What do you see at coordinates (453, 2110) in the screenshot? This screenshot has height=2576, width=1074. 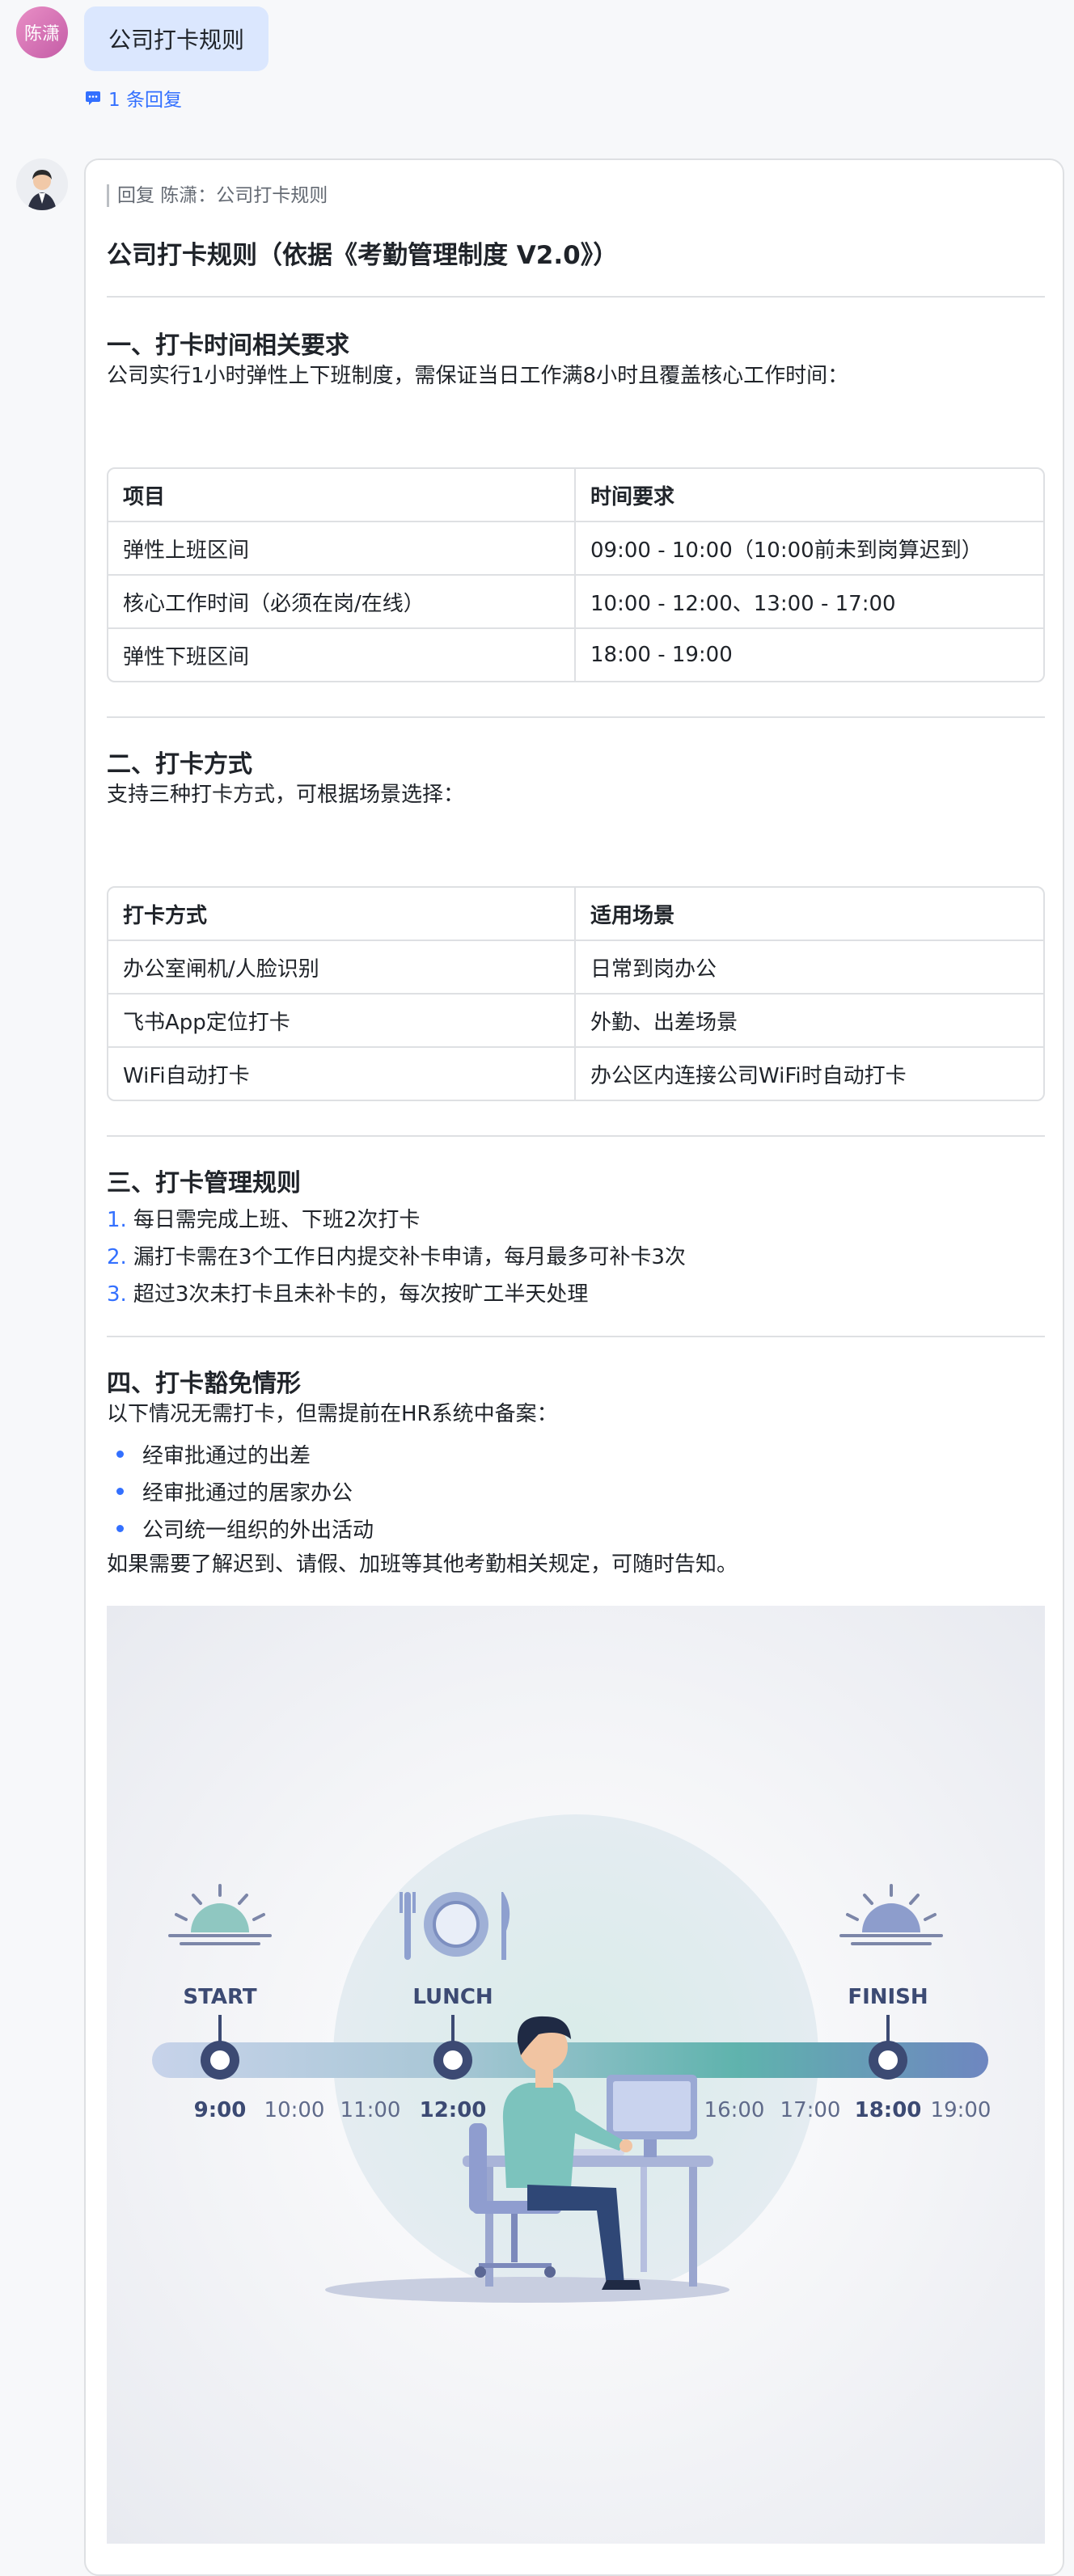 I see `time-label: 12:00` at bounding box center [453, 2110].